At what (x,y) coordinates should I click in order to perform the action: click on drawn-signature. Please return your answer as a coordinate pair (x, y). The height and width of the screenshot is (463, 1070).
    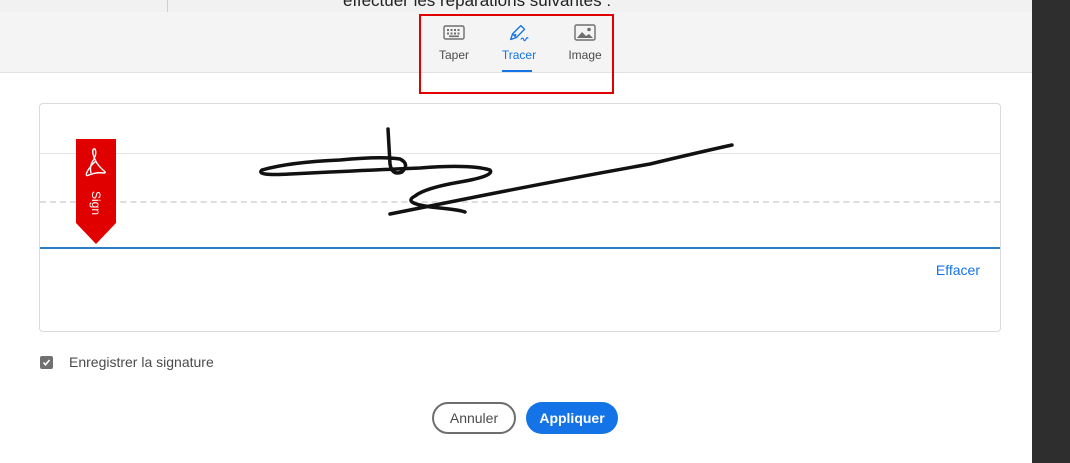
    Looking at the image, I should click on (496, 171).